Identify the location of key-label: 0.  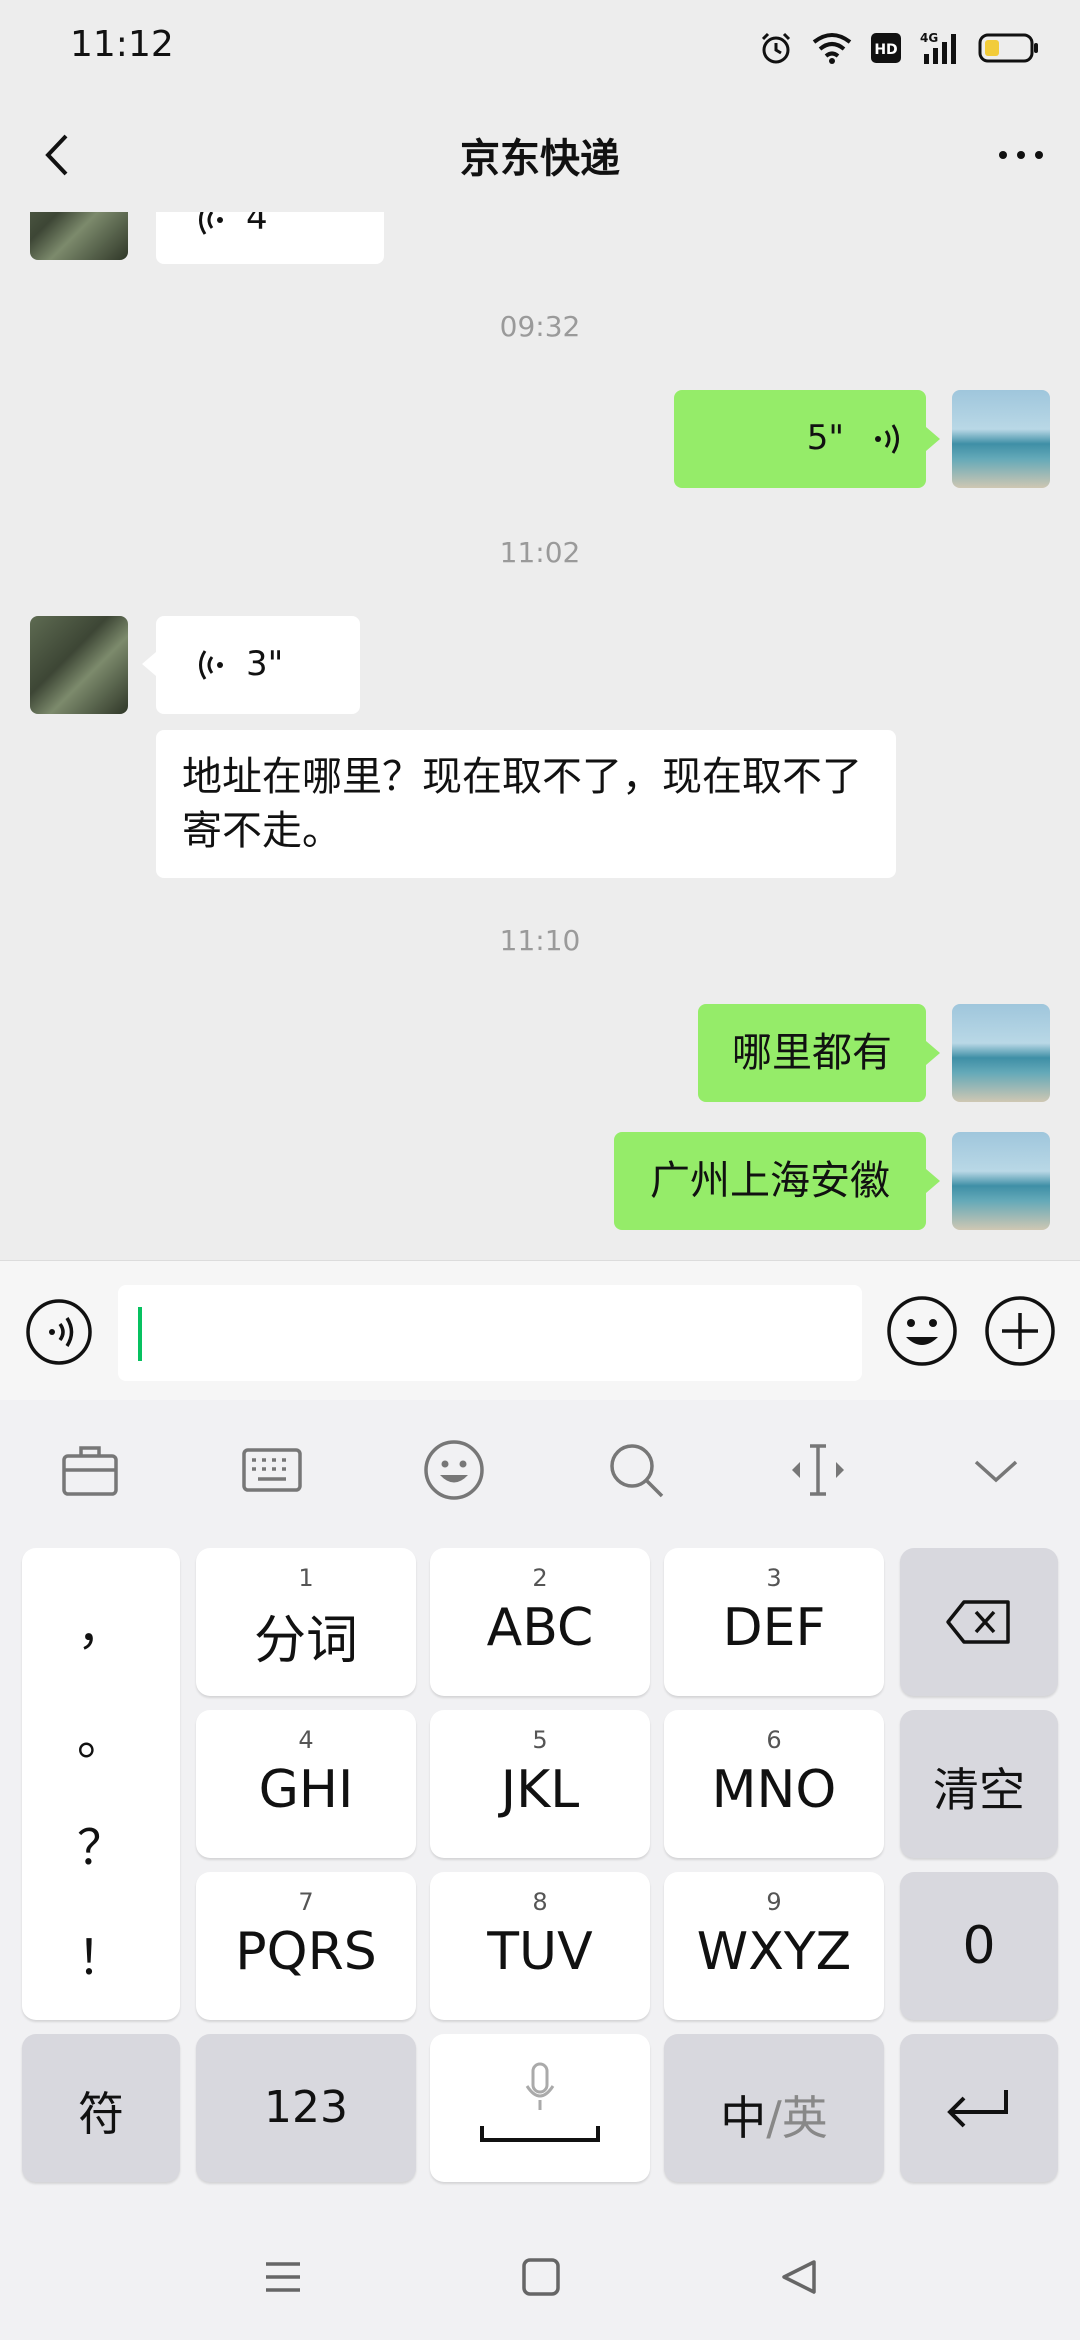
(979, 1946).